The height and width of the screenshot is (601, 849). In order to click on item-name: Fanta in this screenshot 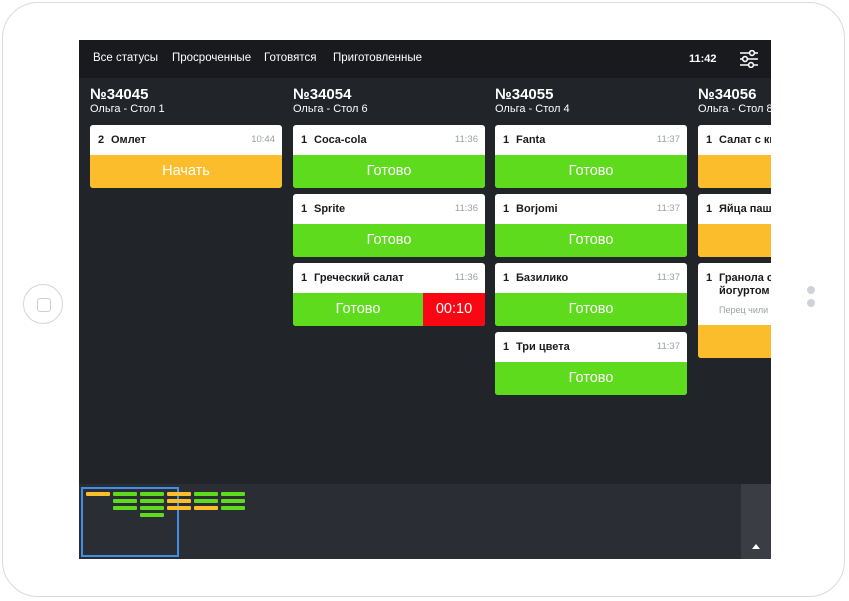, I will do `click(531, 140)`.